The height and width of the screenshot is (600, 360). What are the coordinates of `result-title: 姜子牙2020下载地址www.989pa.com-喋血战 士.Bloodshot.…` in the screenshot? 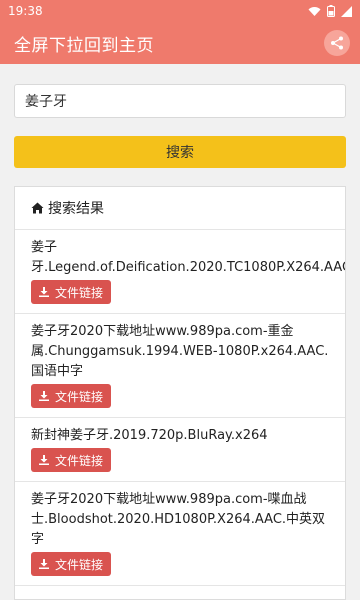 It's located at (180, 520).